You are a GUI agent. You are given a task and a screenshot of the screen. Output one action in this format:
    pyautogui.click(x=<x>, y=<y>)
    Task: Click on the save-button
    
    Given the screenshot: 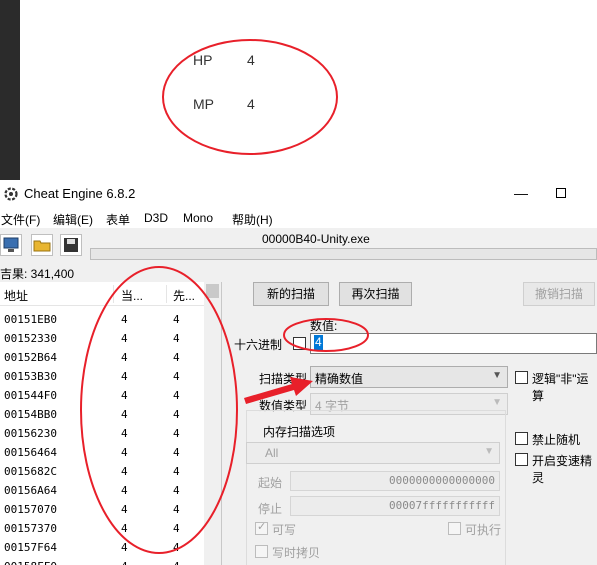 What is the action you would take?
    pyautogui.click(x=71, y=245)
    